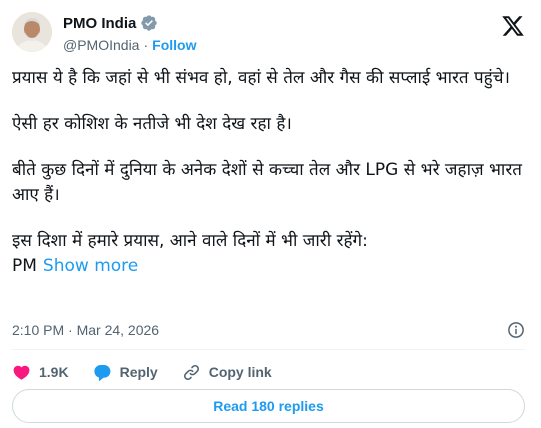  Describe the element at coordinates (21, 372) in the screenshot. I see `heart-icon` at that location.